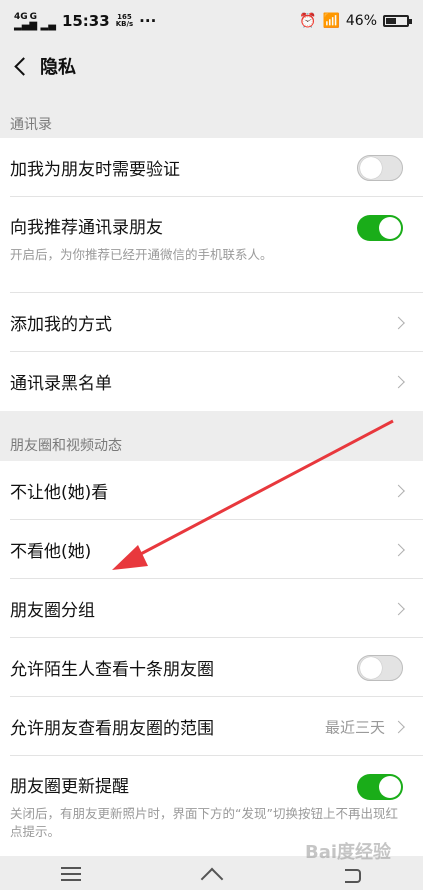 The image size is (423, 890). What do you see at coordinates (348, 852) in the screenshot?
I see `watermark: Bai度经验` at bounding box center [348, 852].